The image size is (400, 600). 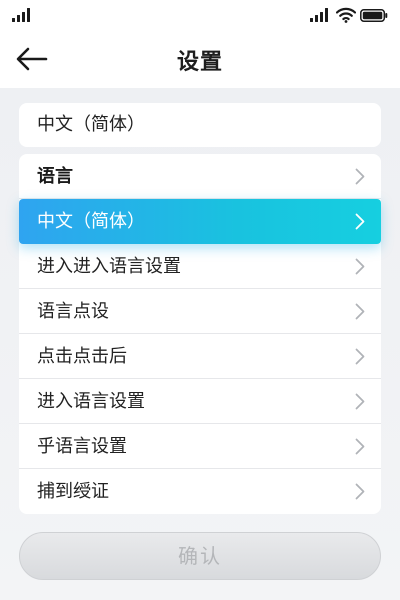 I want to click on status-bar, so click(x=200, y=16).